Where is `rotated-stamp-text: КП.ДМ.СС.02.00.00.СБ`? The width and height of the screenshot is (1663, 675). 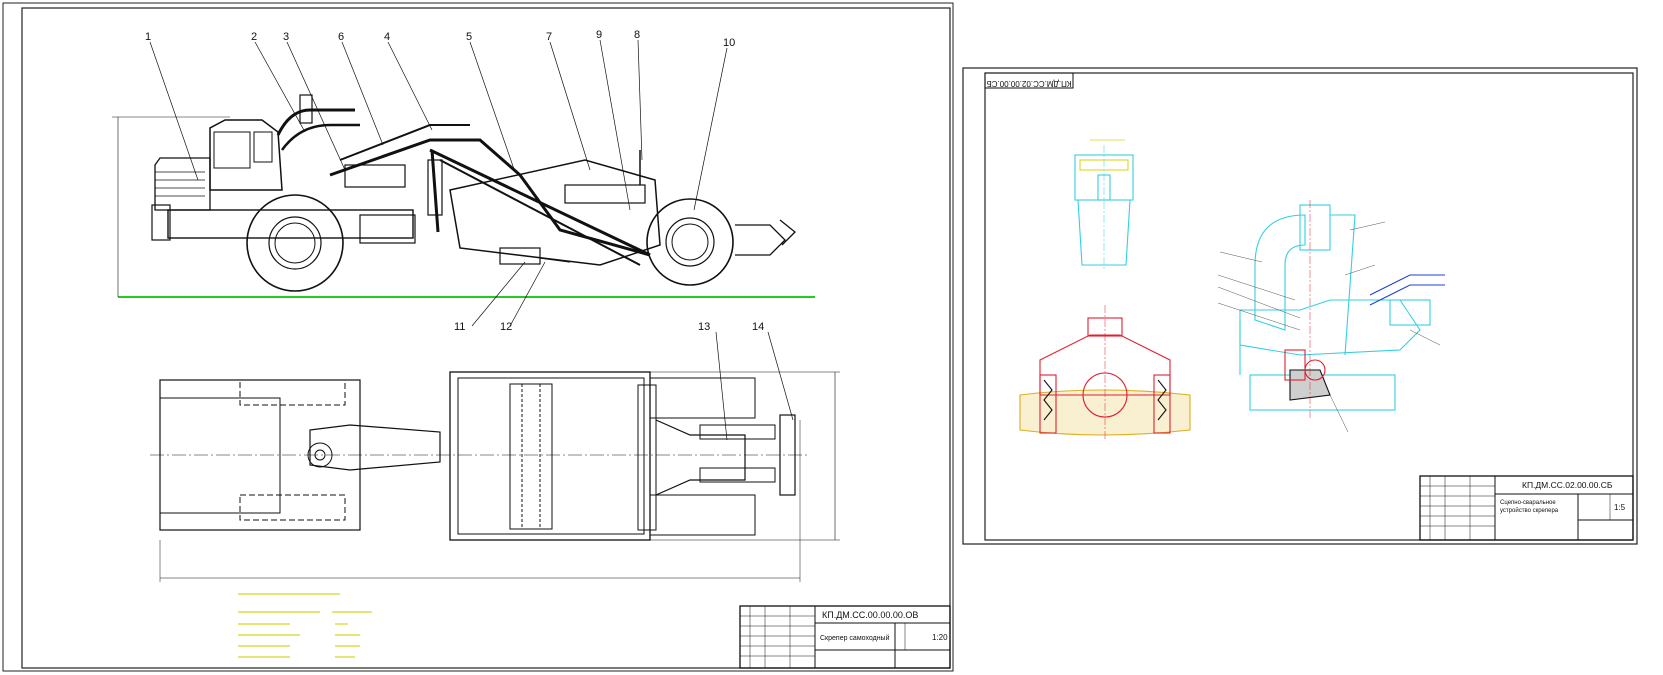
rotated-stamp-text: КП.ДМ.СС.02.00.00.СБ is located at coordinates (1028, 83).